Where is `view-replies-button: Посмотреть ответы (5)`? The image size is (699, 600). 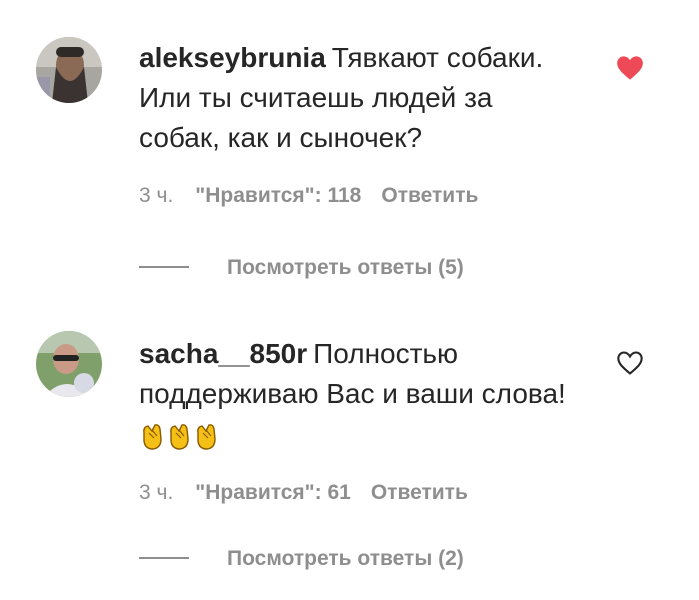 view-replies-button: Посмотреть ответы (5) is located at coordinates (301, 268).